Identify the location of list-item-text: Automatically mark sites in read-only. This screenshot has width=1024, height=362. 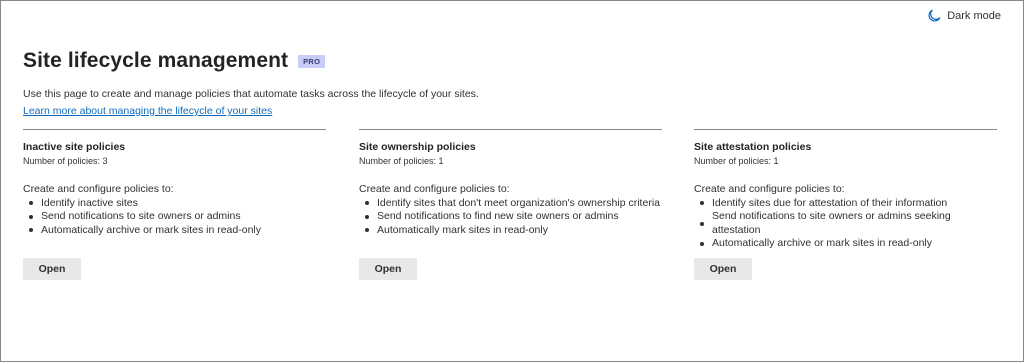
(462, 229).